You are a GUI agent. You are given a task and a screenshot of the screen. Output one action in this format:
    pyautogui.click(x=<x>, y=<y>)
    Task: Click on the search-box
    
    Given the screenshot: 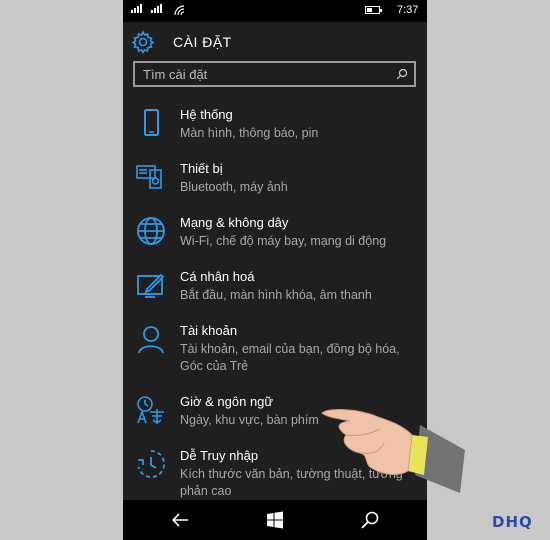 What is the action you would take?
    pyautogui.click(x=274, y=74)
    